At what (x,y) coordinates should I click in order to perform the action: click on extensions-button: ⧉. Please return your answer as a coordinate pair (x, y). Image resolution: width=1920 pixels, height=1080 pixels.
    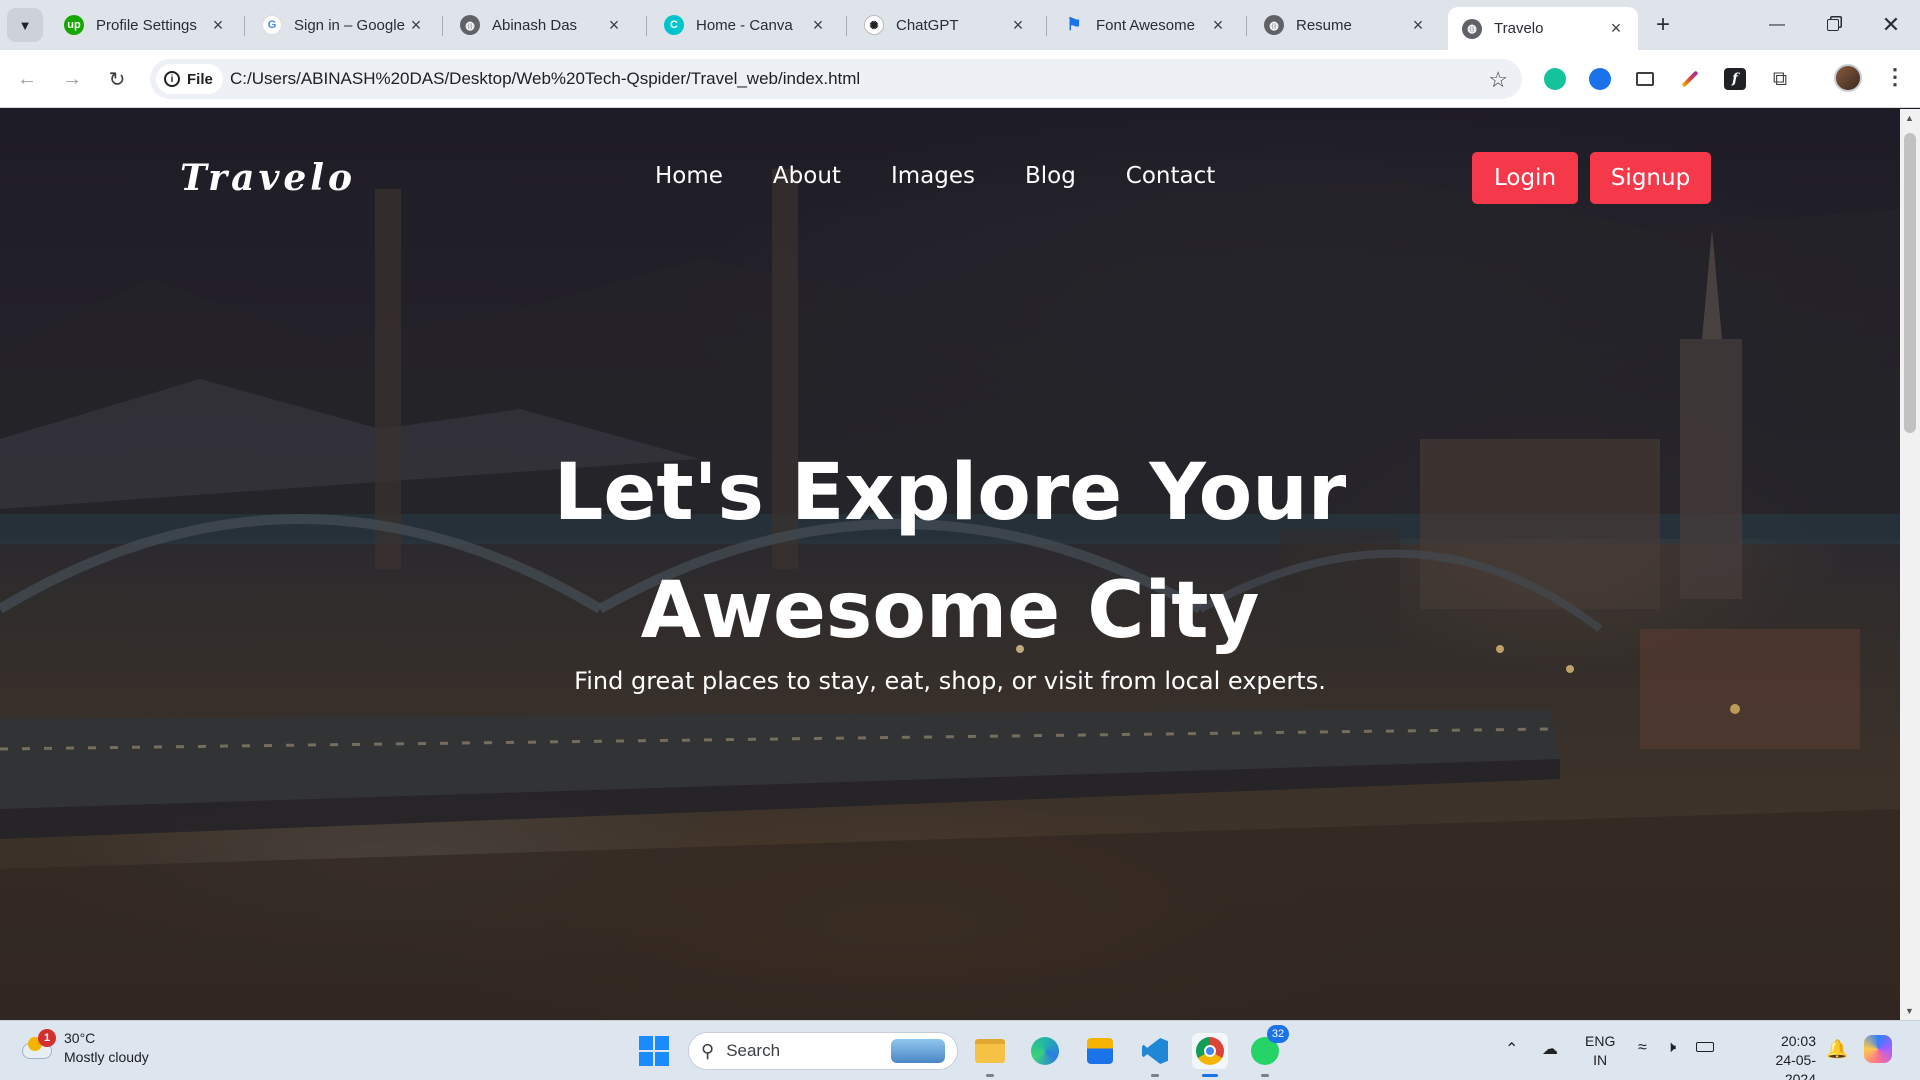
    Looking at the image, I should click on (1780, 79).